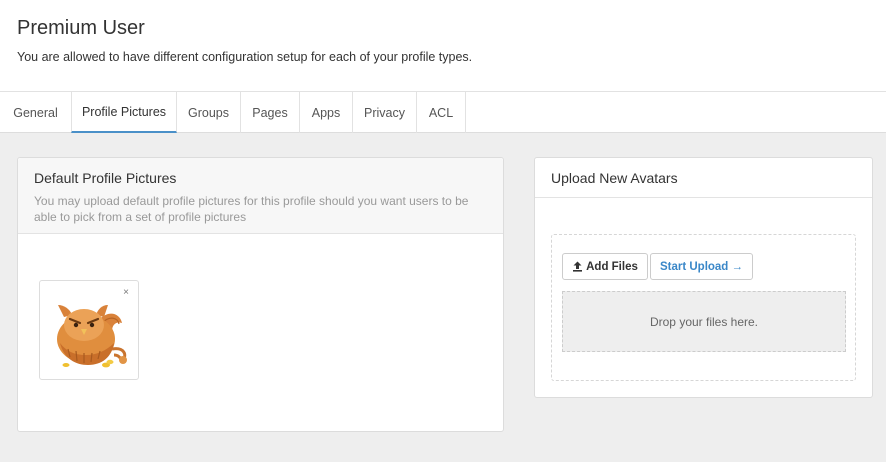 The width and height of the screenshot is (886, 462). I want to click on upload-avatars-title: Upload New Avatars, so click(614, 178).